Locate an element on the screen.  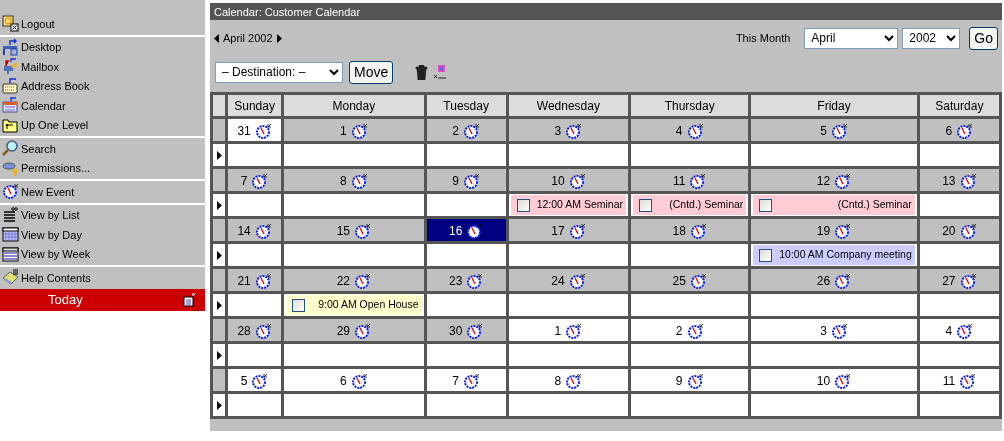
sidebar-item: View by Week is located at coordinates (102, 254).